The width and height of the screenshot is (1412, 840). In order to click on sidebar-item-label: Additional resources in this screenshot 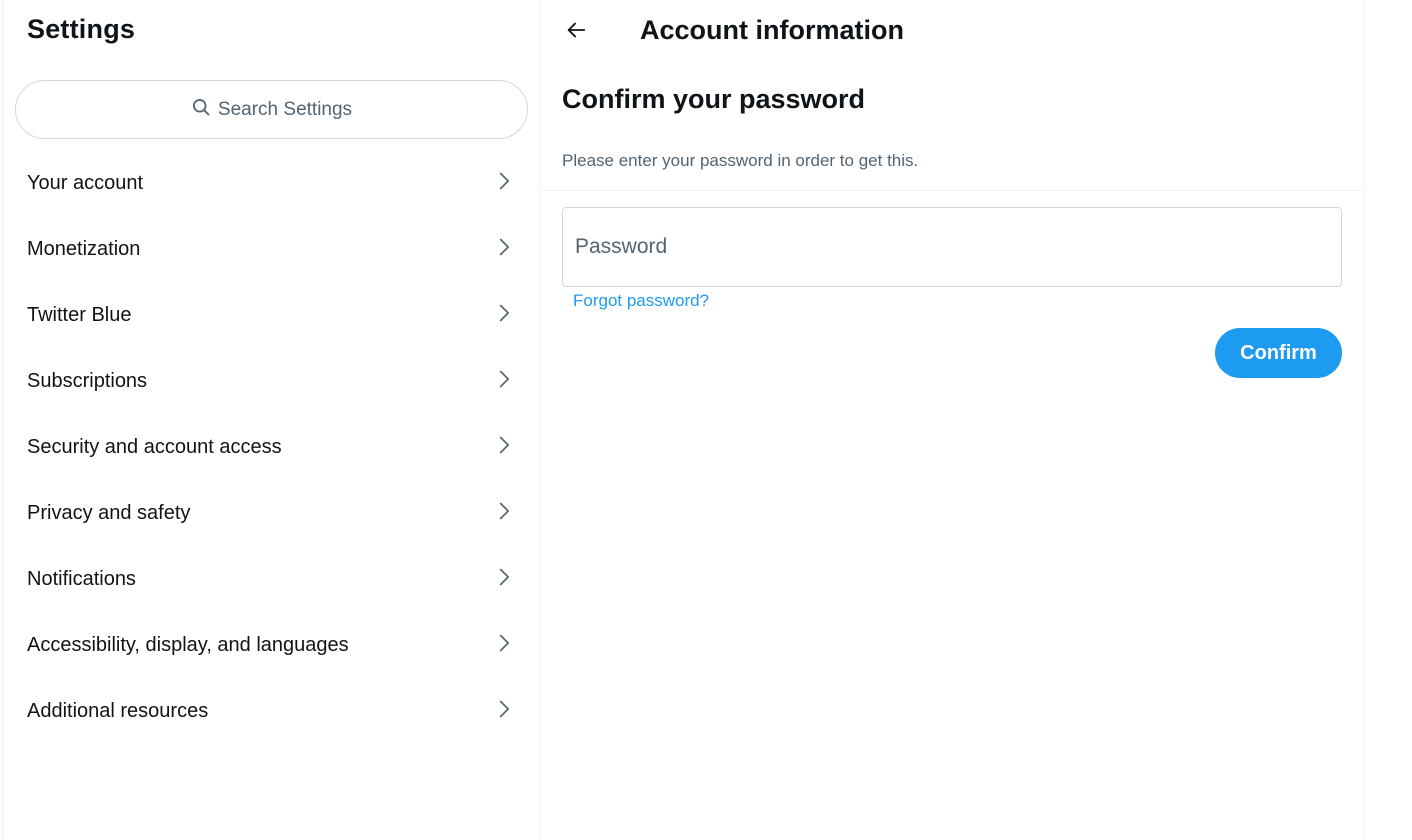, I will do `click(118, 710)`.